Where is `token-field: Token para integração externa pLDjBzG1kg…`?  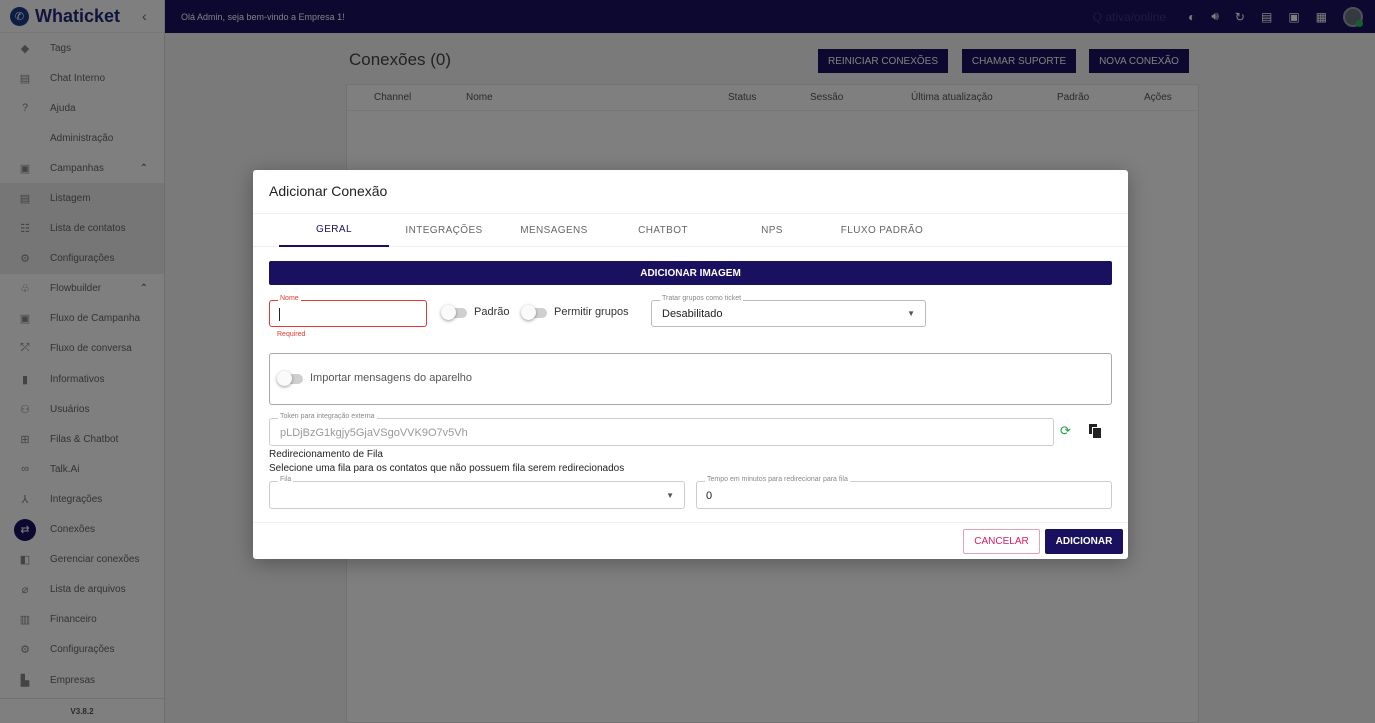
token-field: Token para integração externa pLDjBzG1kg… is located at coordinates (661, 429).